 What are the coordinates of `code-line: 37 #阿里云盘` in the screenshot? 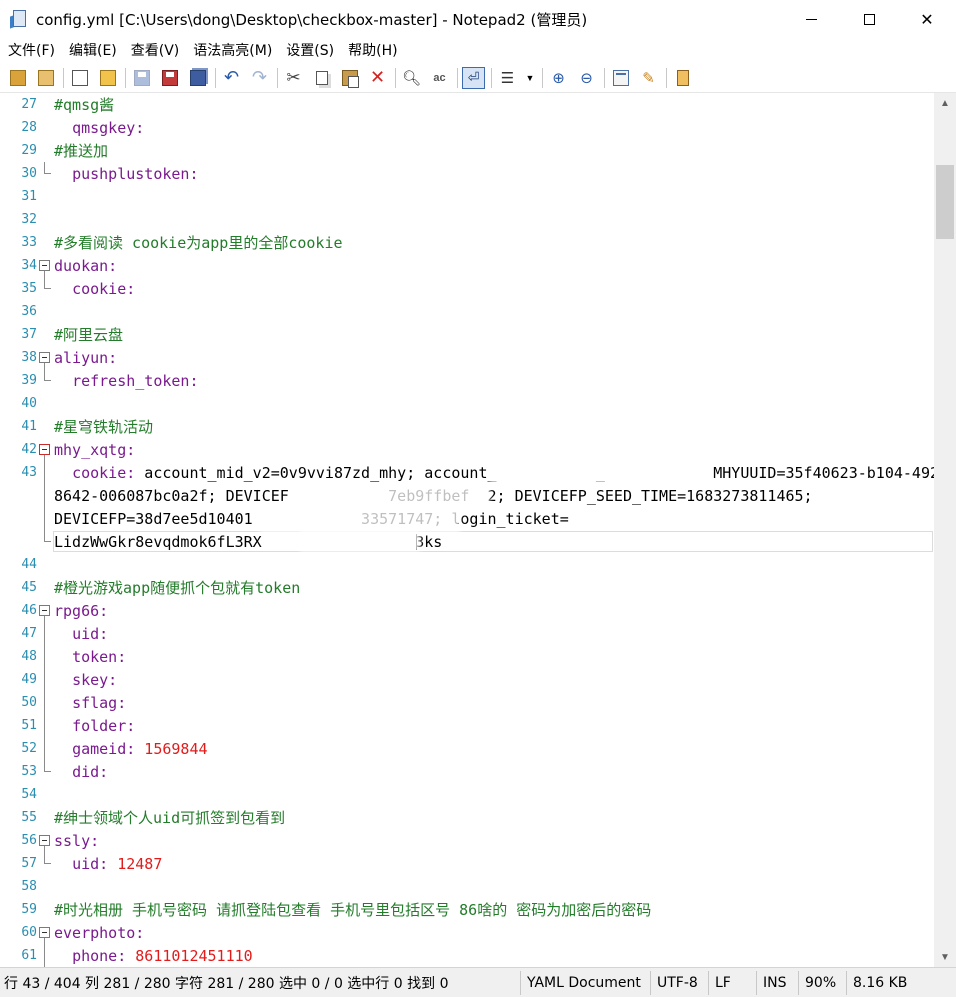 It's located at (467, 334).